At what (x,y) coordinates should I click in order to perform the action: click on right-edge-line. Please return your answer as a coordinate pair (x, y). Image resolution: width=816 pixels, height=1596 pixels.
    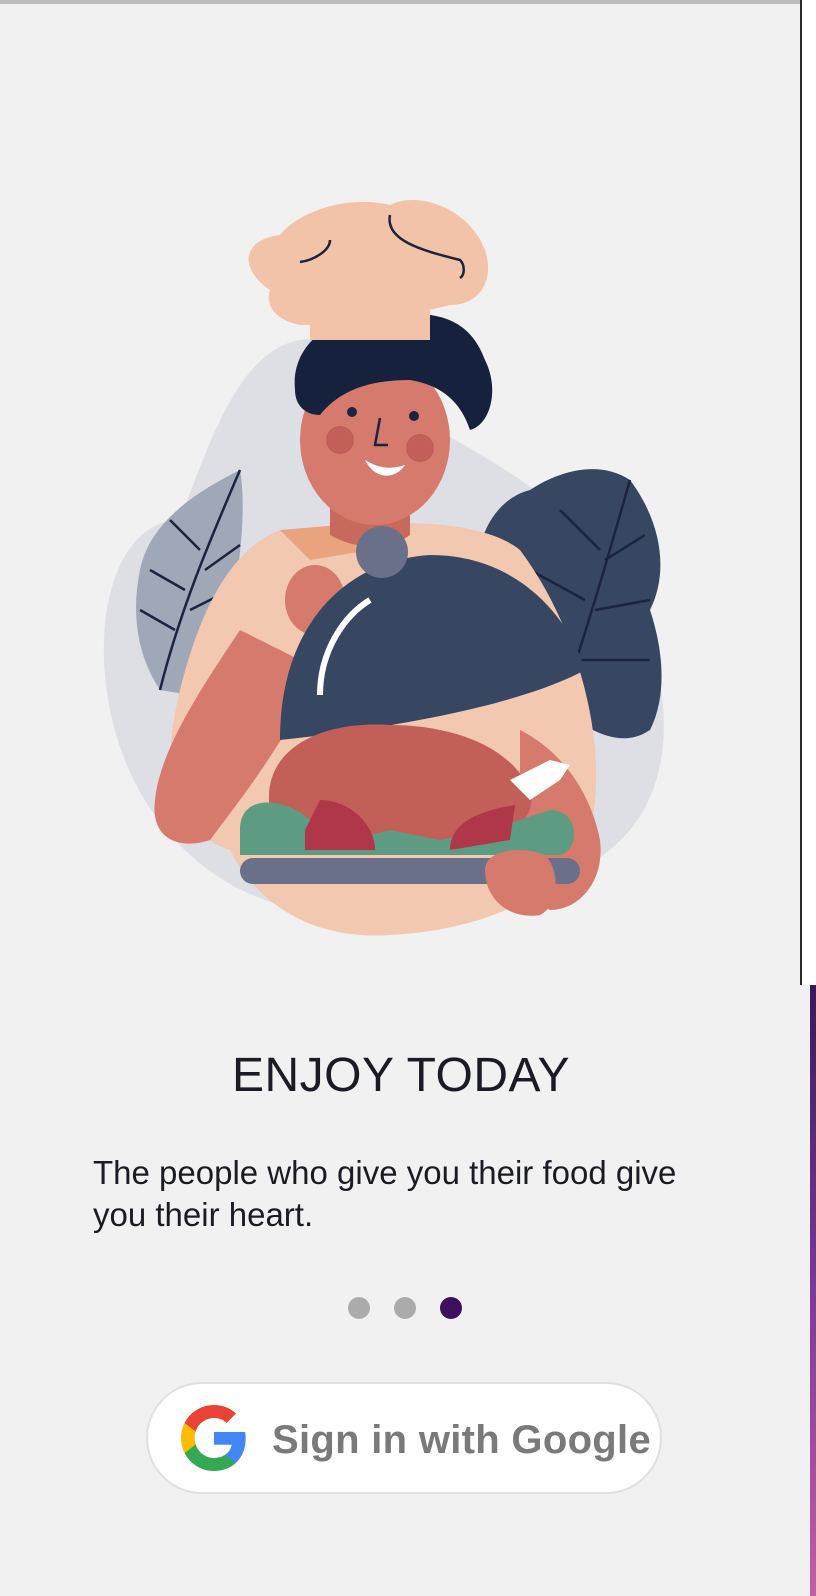
    Looking at the image, I should click on (801, 492).